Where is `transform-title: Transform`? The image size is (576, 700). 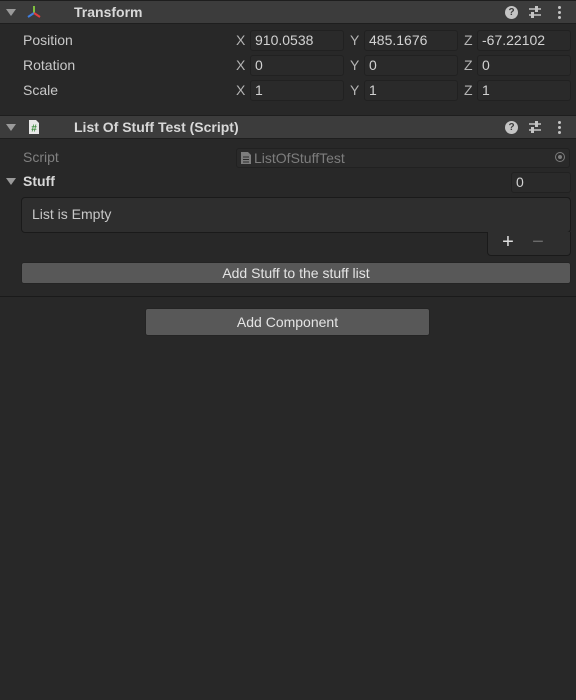 transform-title: Transform is located at coordinates (108, 12).